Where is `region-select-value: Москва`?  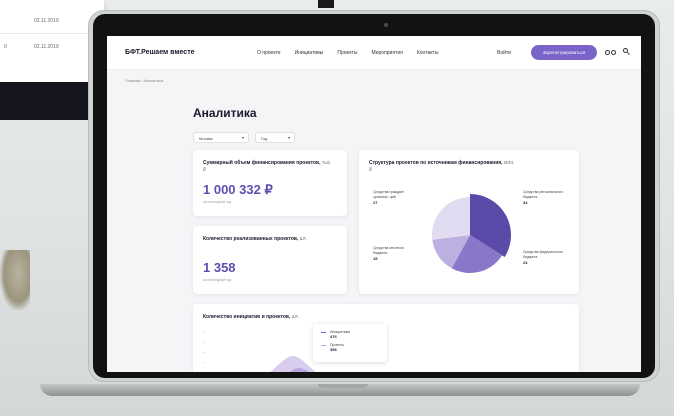
region-select-value: Москва is located at coordinates (206, 138).